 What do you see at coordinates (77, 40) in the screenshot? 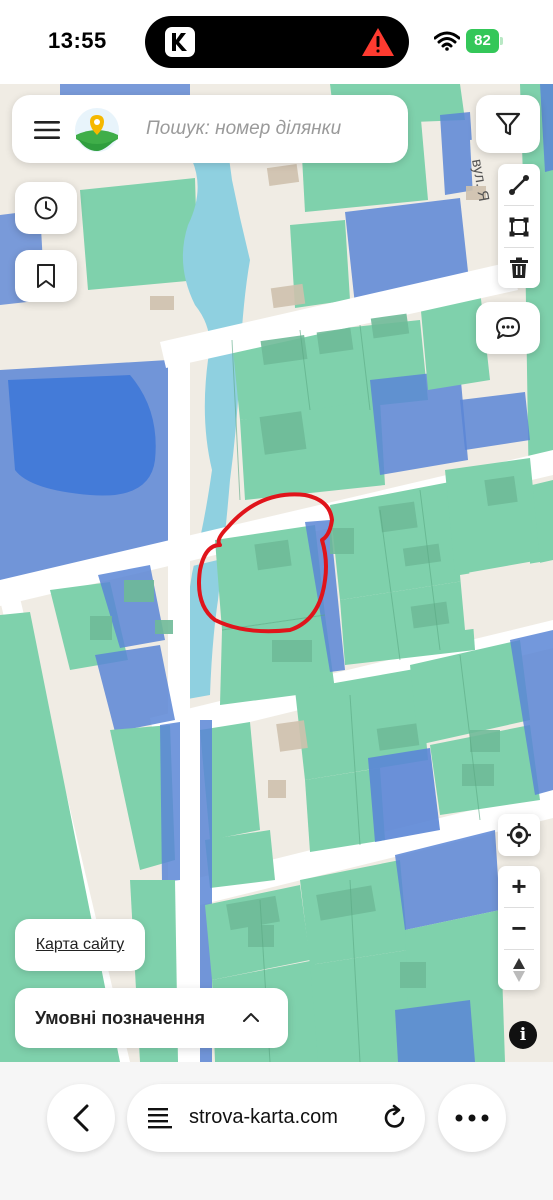
I see `status-time: 13:55` at bounding box center [77, 40].